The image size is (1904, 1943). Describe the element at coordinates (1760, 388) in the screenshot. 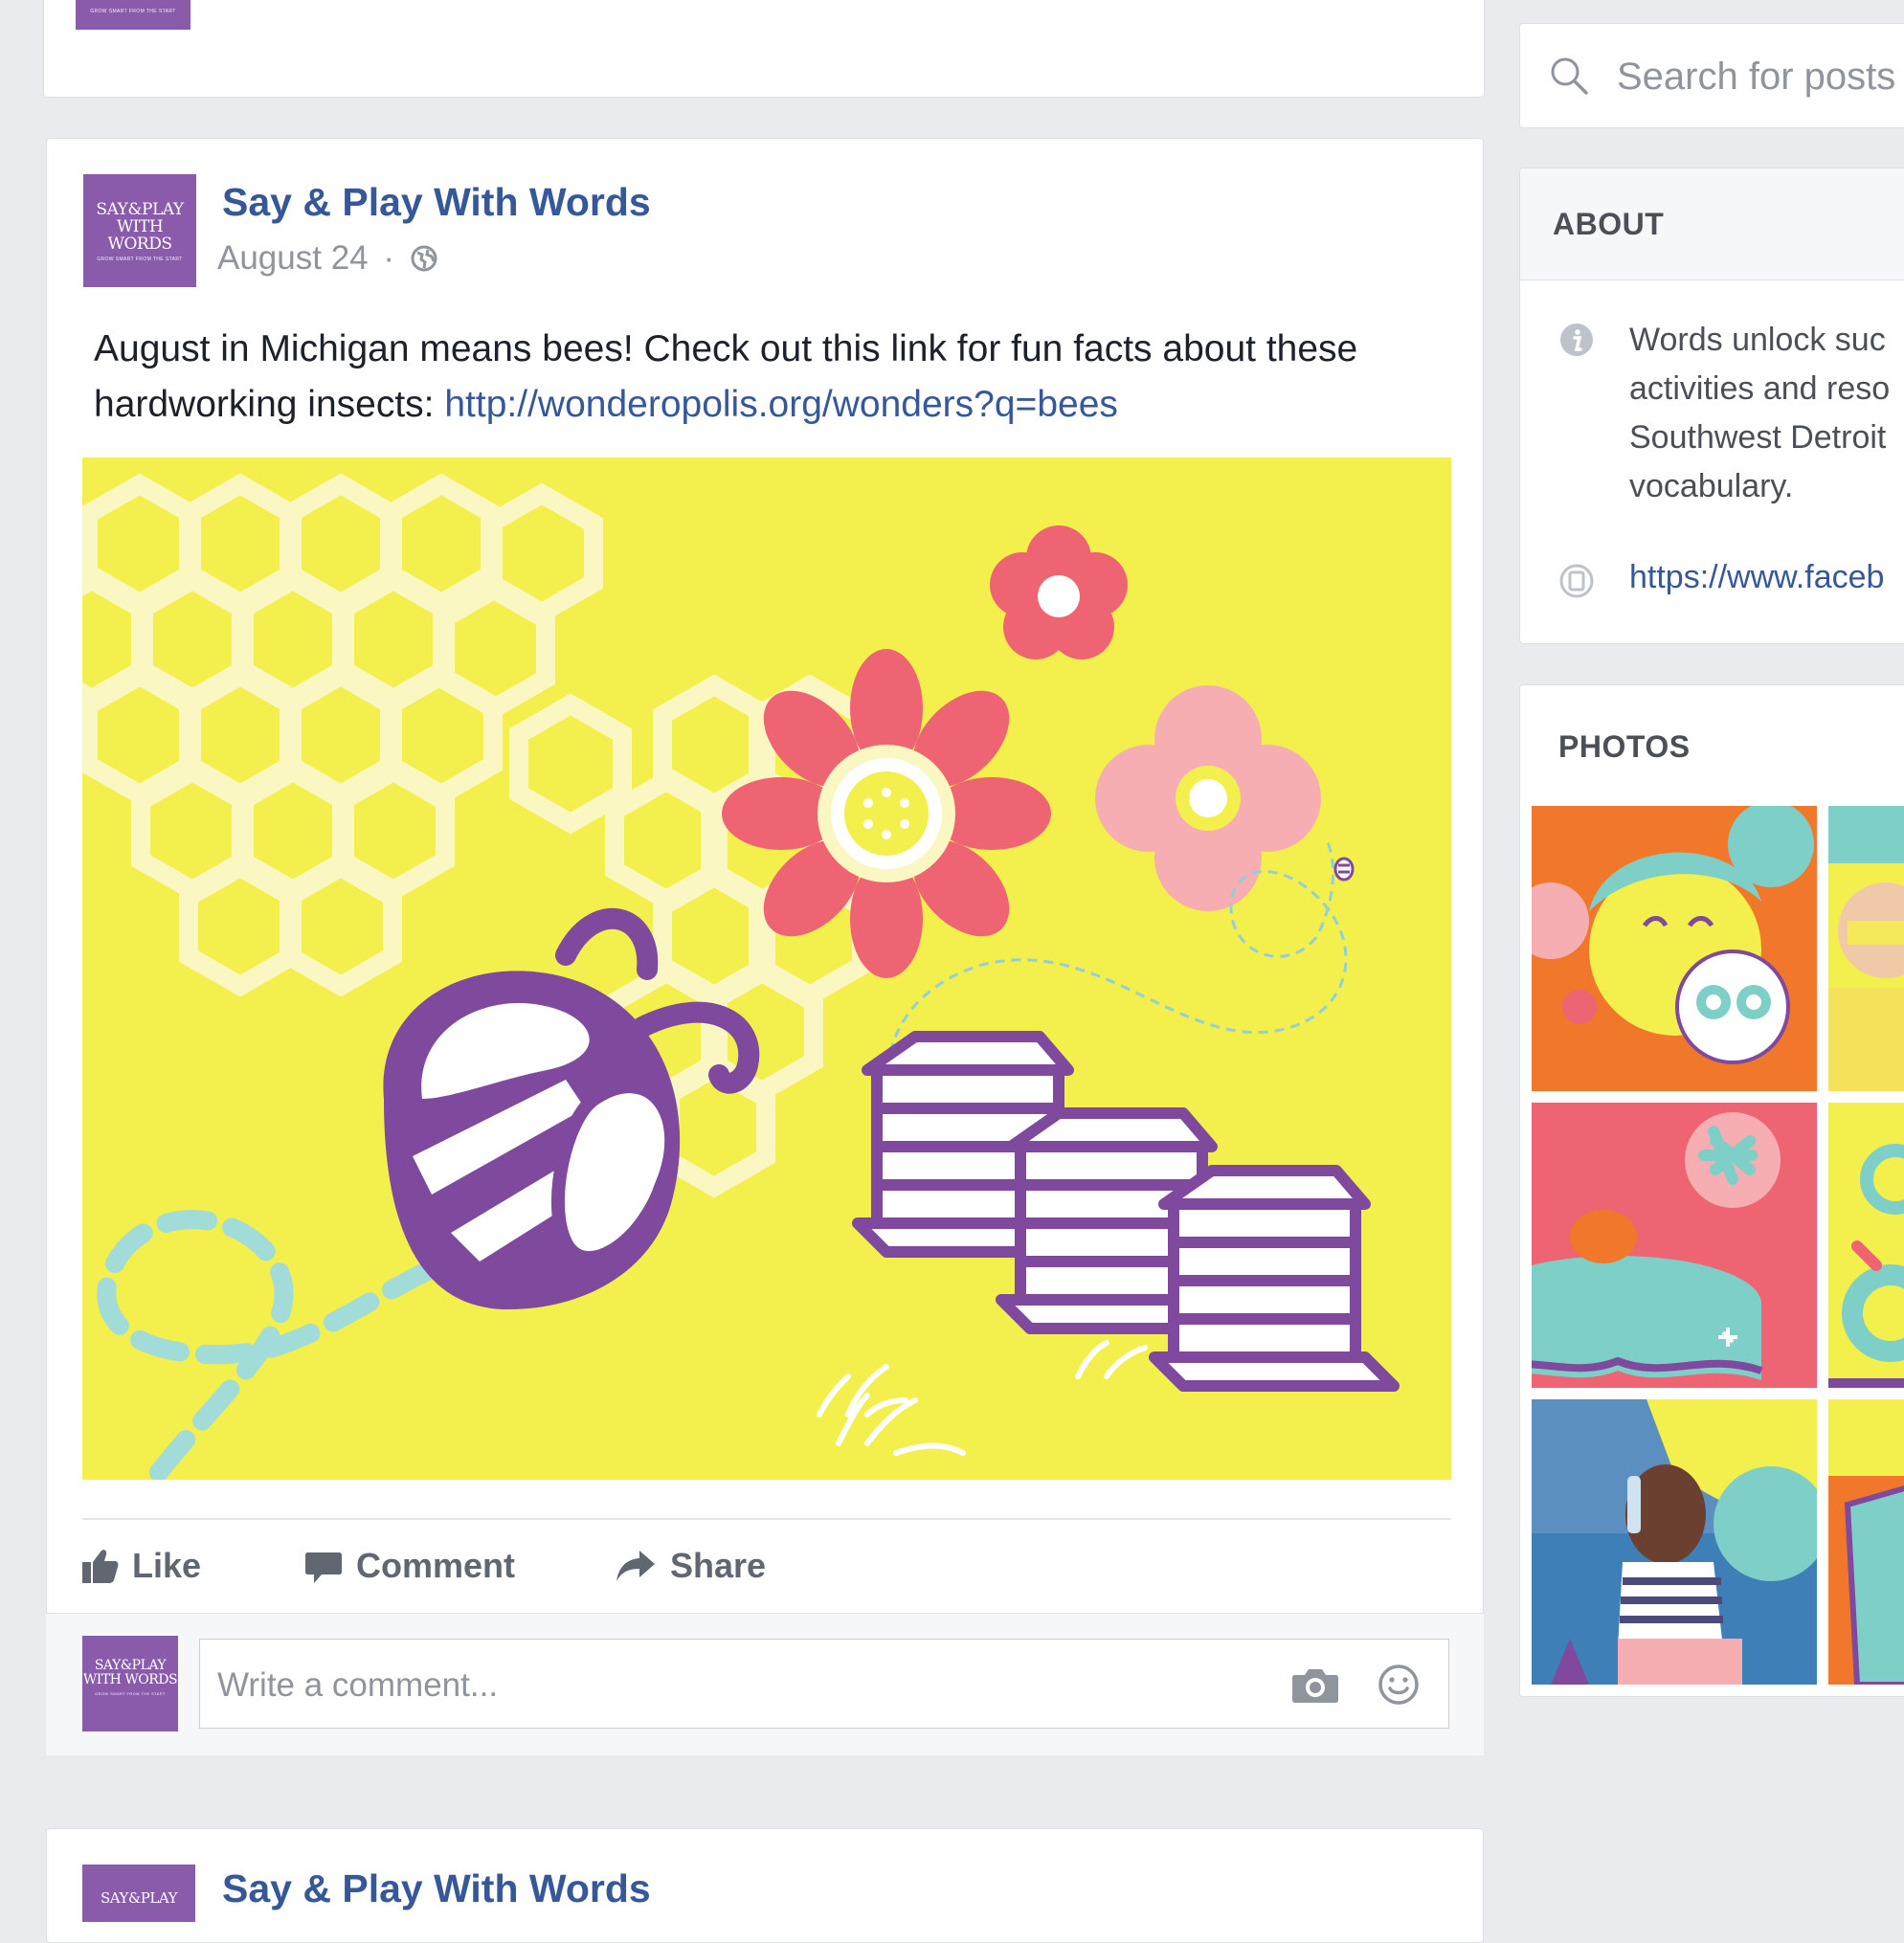

I see `about-line: activities and reso` at that location.